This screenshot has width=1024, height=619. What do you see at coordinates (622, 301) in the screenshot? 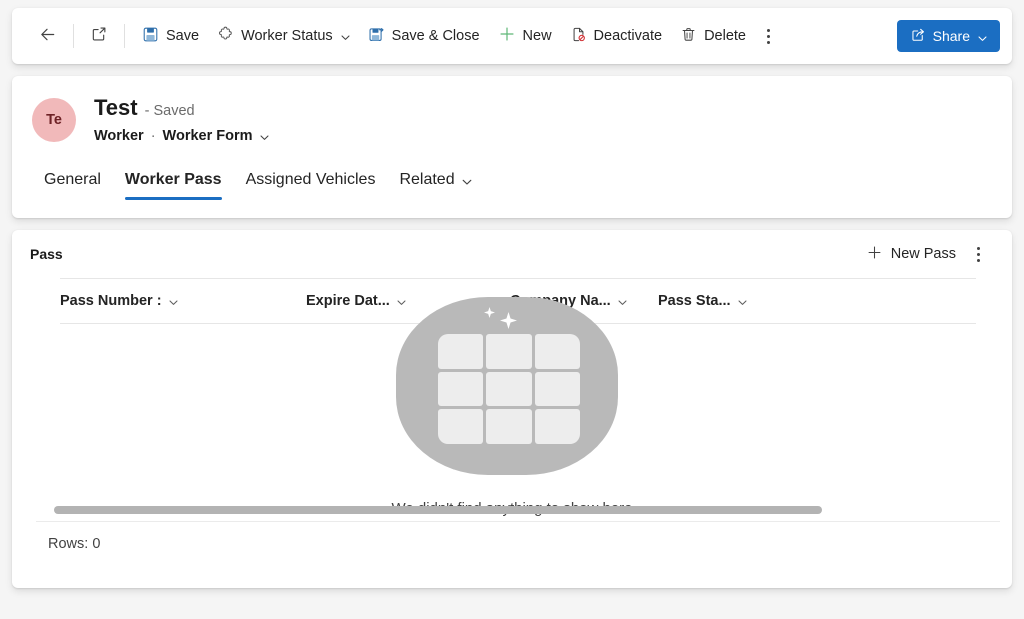
I see `chevron-down-icon-col2` at bounding box center [622, 301].